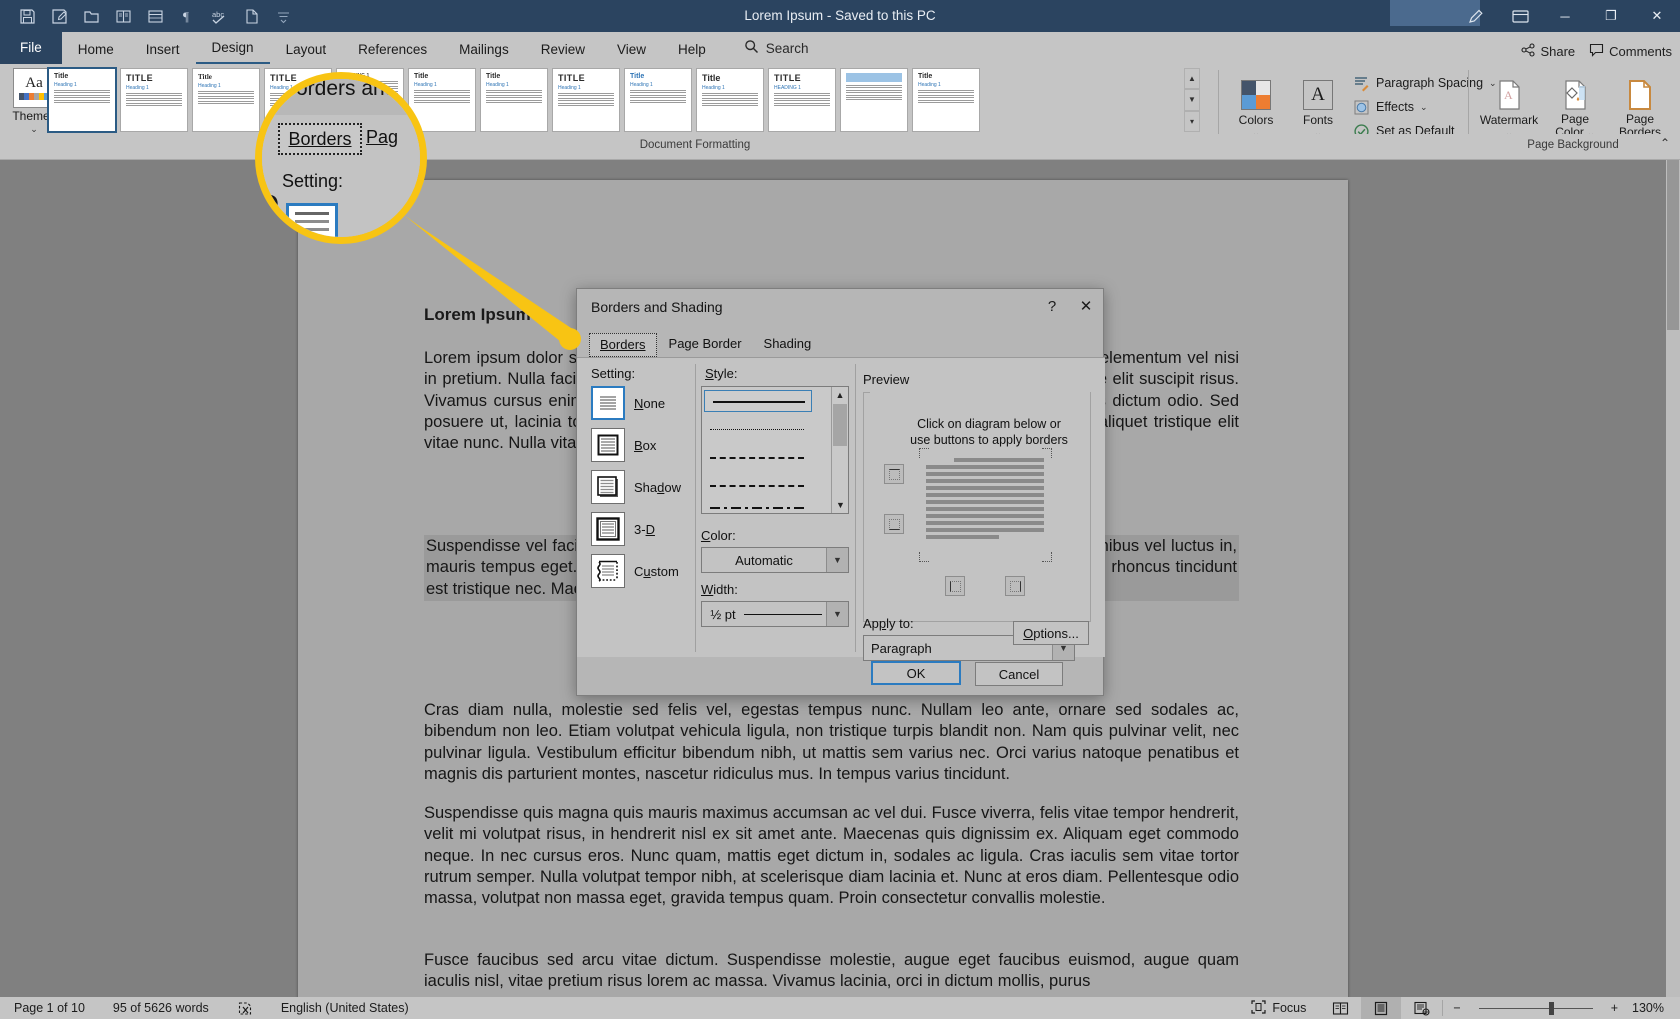 The image size is (1680, 1019). I want to click on preview-diagram, so click(985, 506).